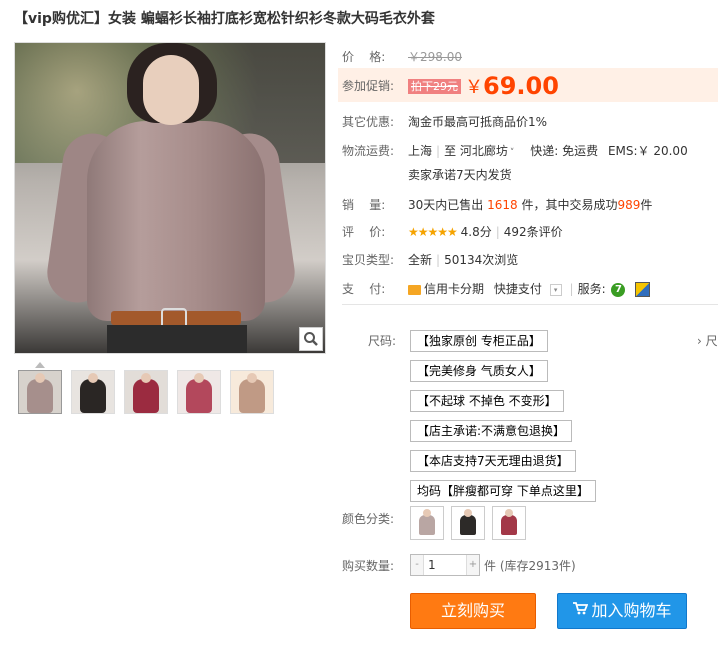  I want to click on buy-now-button: 立刻购买, so click(473, 611).